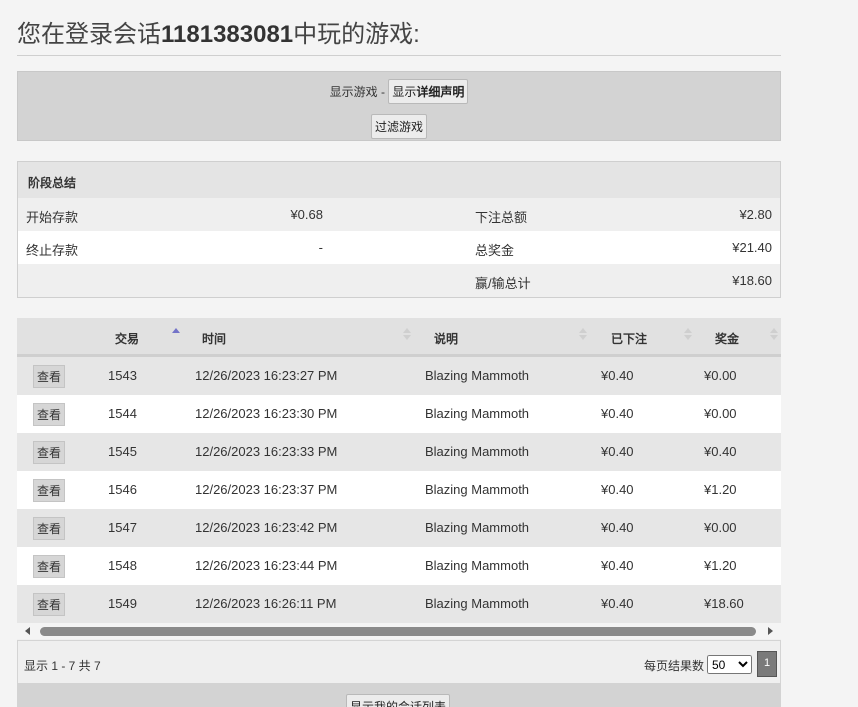 The image size is (858, 707). What do you see at coordinates (720, 451) in the screenshot?
I see `cell-win: ¥0.40` at bounding box center [720, 451].